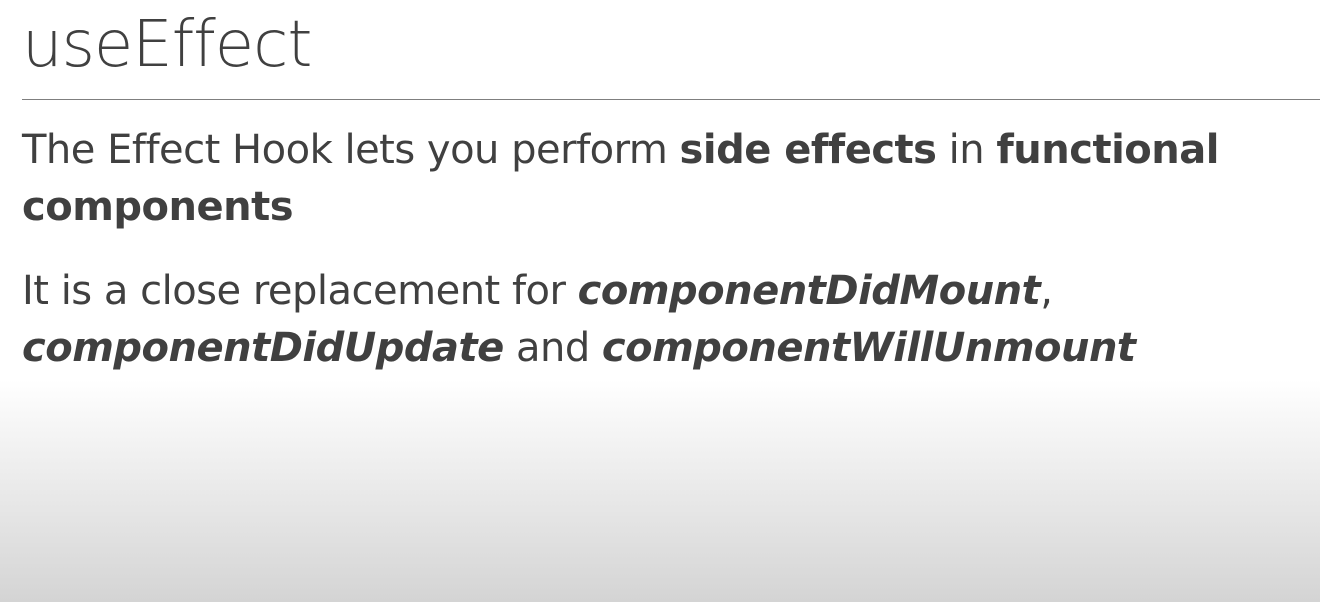 Image resolution: width=1320 pixels, height=602 pixels. I want to click on paragraph-text: The Effect Hook lets you perform, so click(351, 150).